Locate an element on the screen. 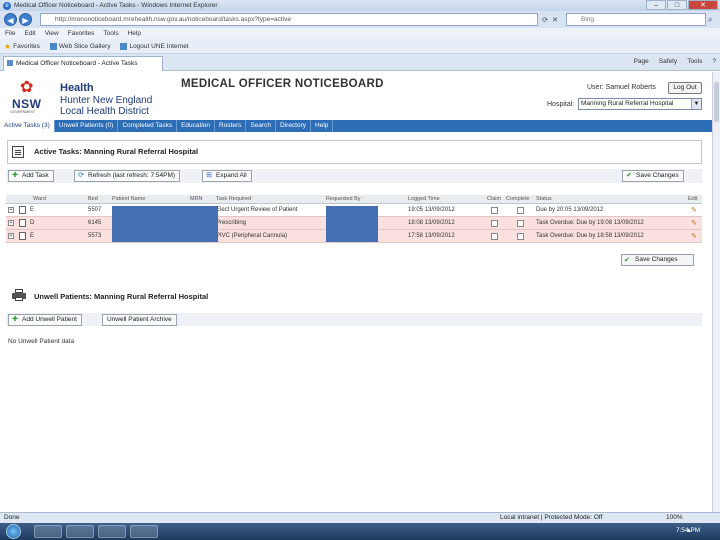  nav-rosters: Rosters is located at coordinates (231, 126).